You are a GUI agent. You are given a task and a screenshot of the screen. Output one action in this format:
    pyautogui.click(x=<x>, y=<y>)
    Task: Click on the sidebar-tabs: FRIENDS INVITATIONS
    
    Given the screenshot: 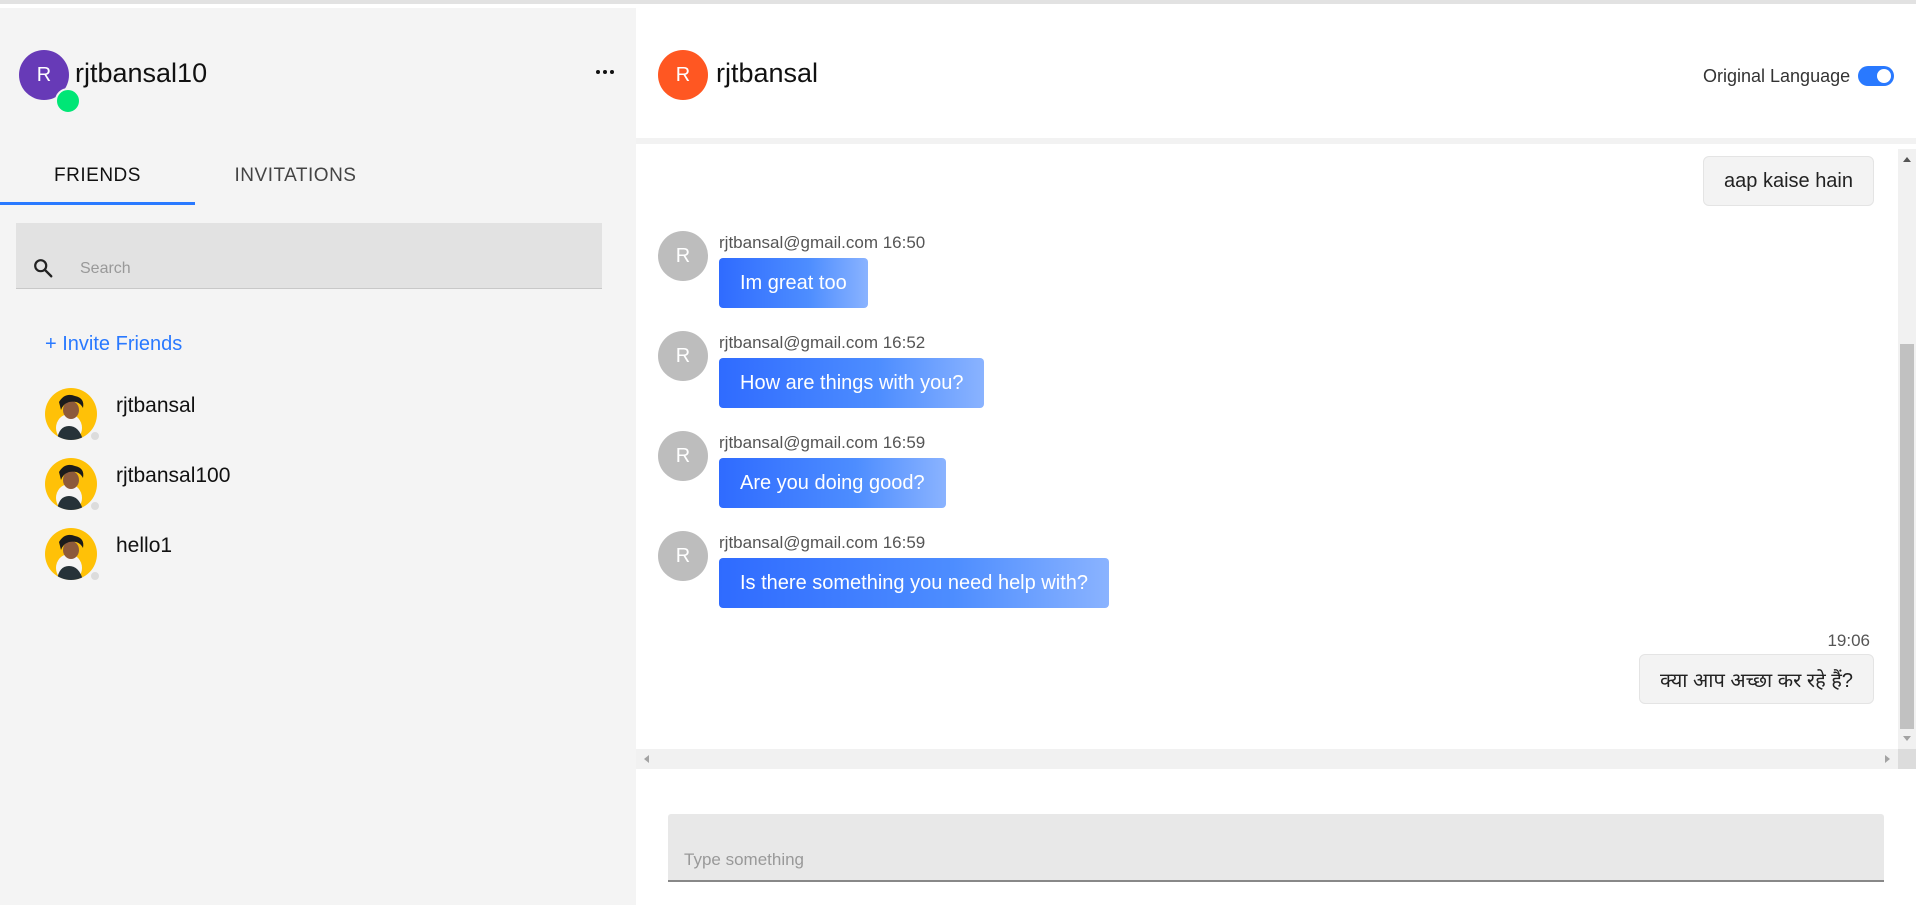 What is the action you would take?
    pyautogui.click(x=318, y=177)
    